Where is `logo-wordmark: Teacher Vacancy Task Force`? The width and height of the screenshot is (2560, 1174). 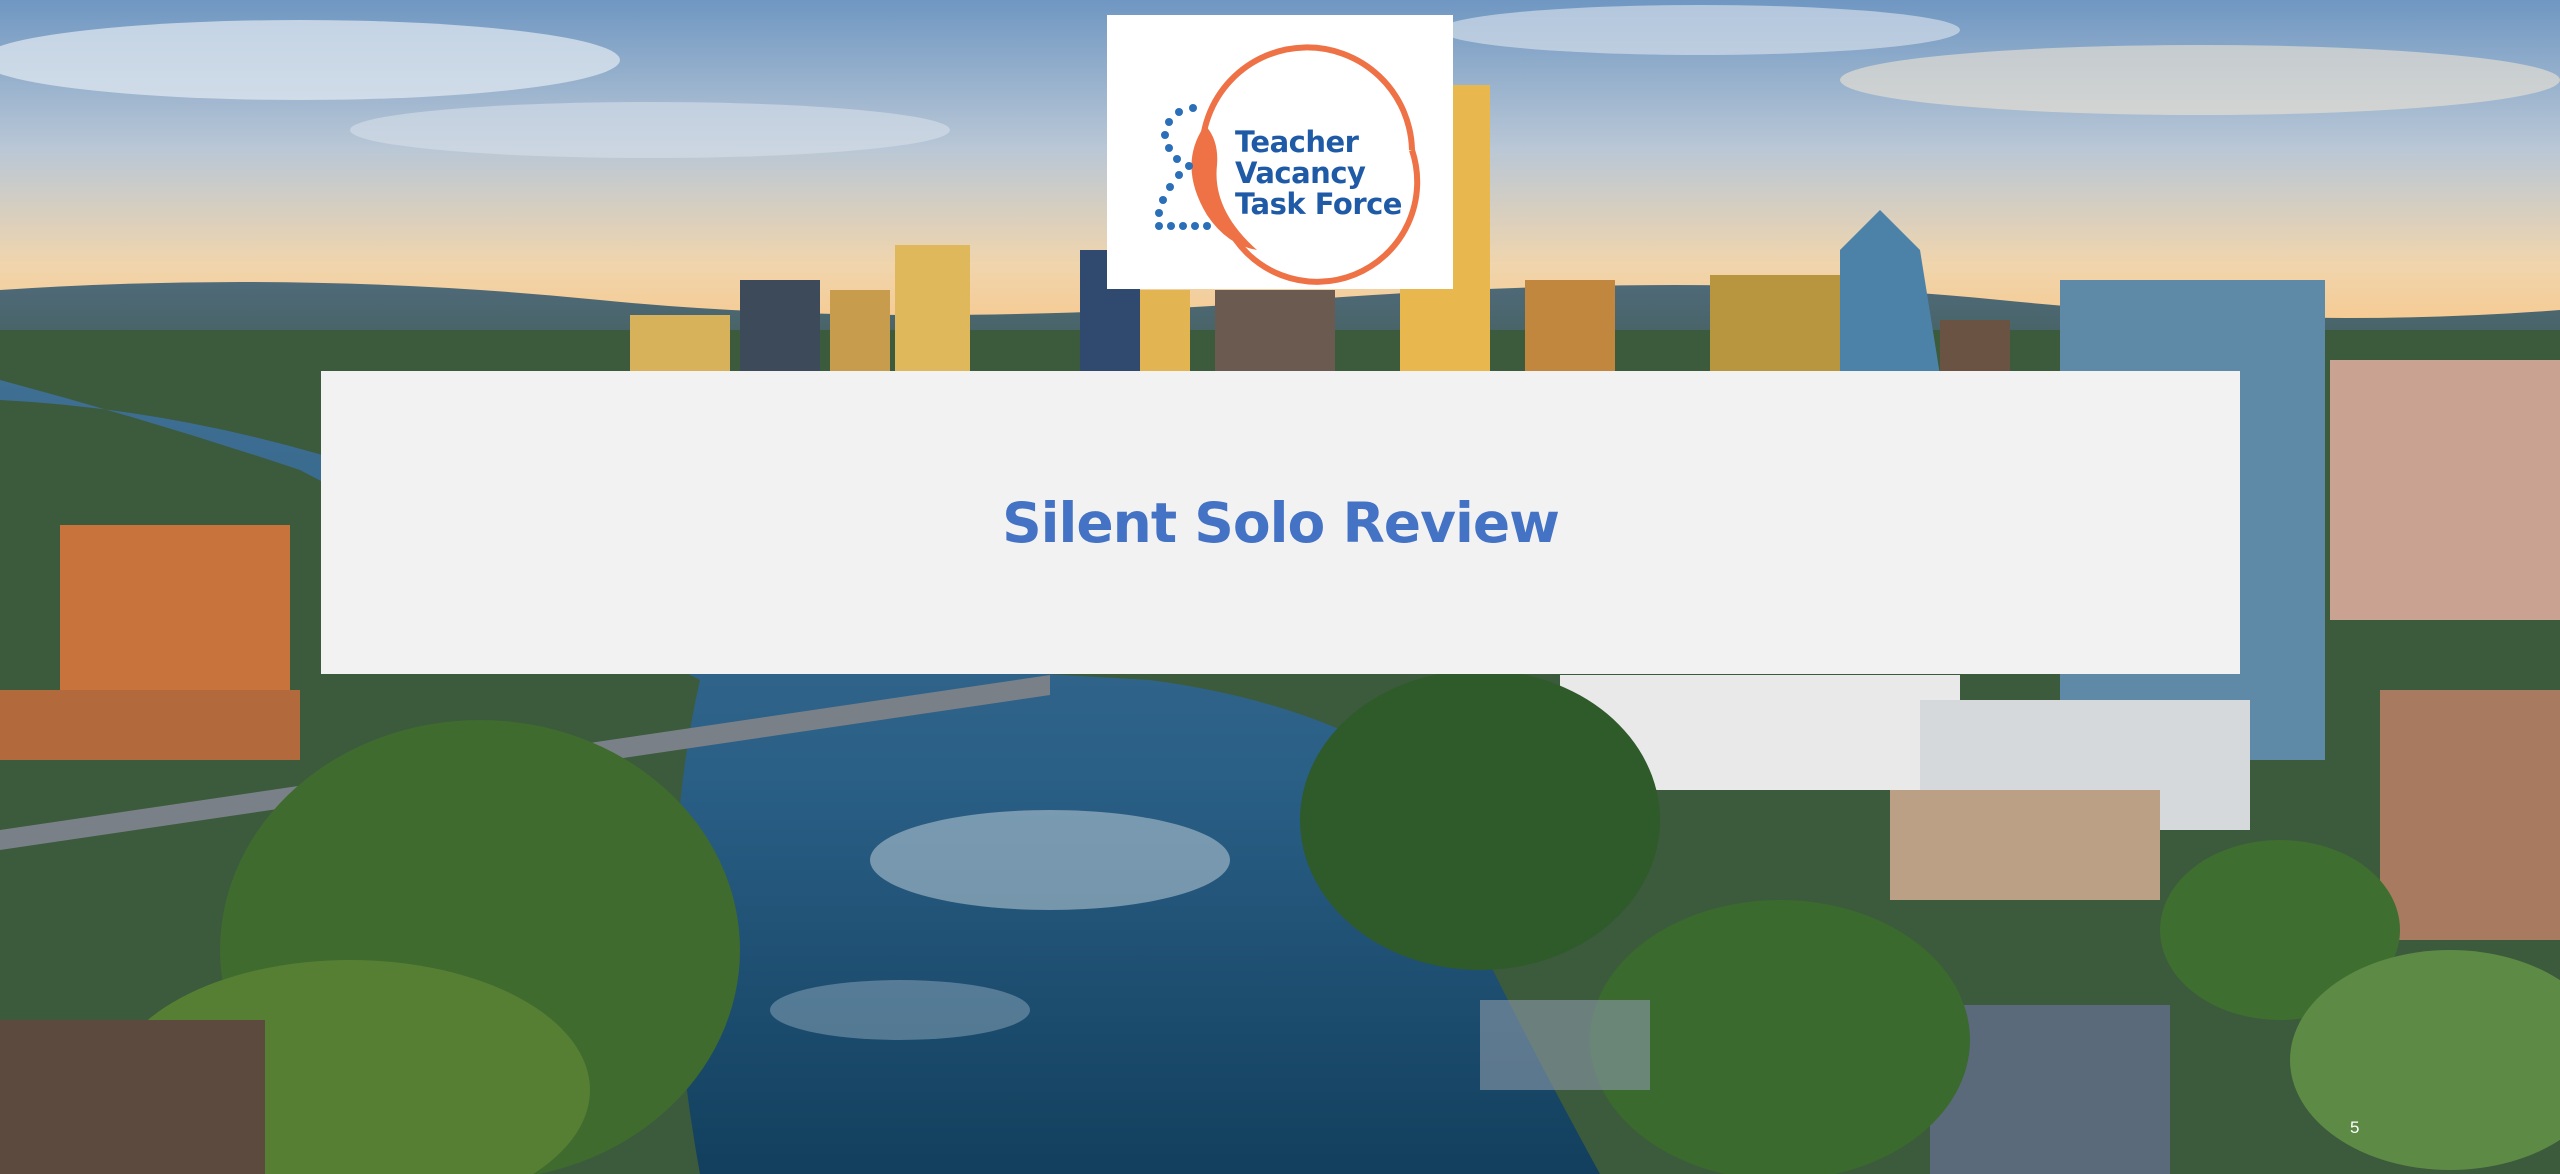 logo-wordmark: Teacher Vacancy Task Force is located at coordinates (1340, 173).